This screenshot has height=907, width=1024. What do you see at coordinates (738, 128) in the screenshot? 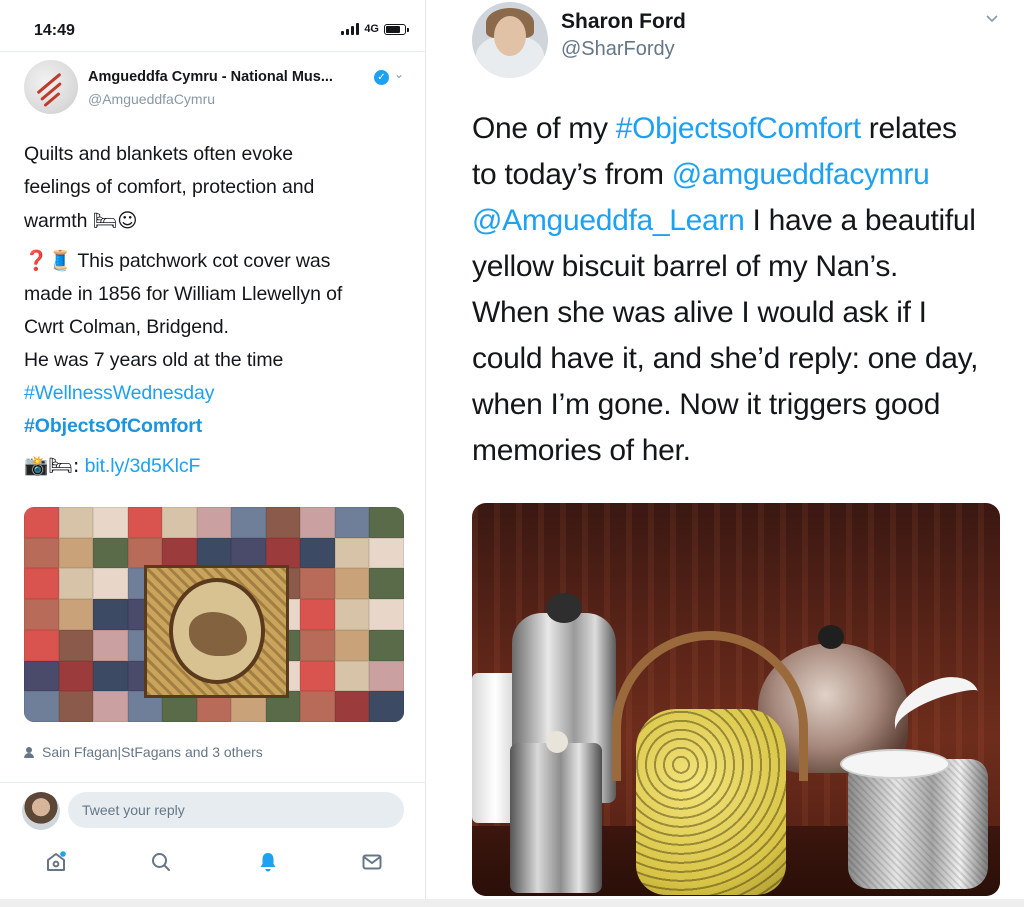
I see `hashtag-link: #ObjectsofComfort` at bounding box center [738, 128].